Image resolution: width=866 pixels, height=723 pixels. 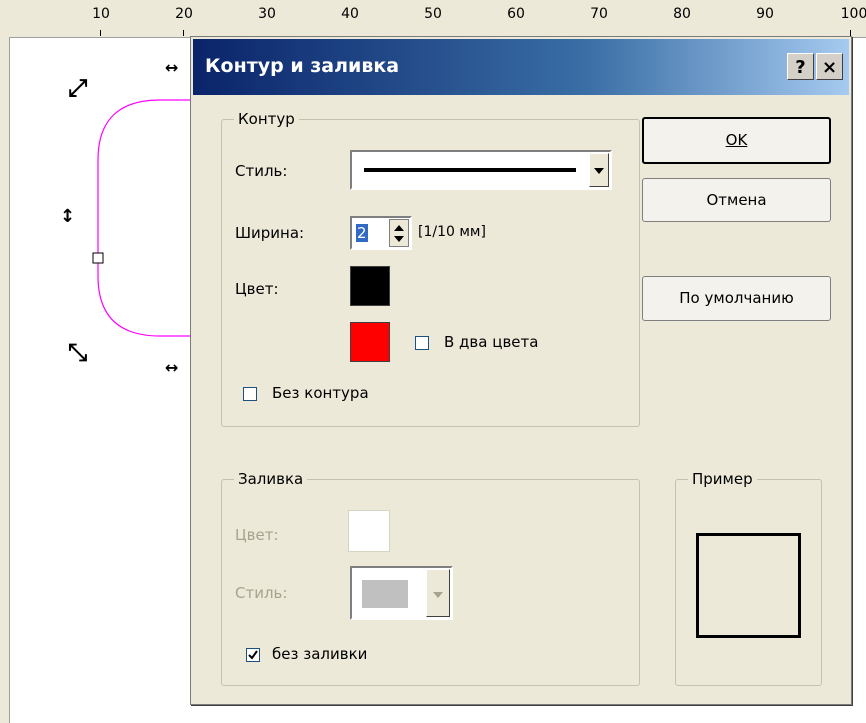 What do you see at coordinates (184, 14) in the screenshot?
I see `ruler-label: 20` at bounding box center [184, 14].